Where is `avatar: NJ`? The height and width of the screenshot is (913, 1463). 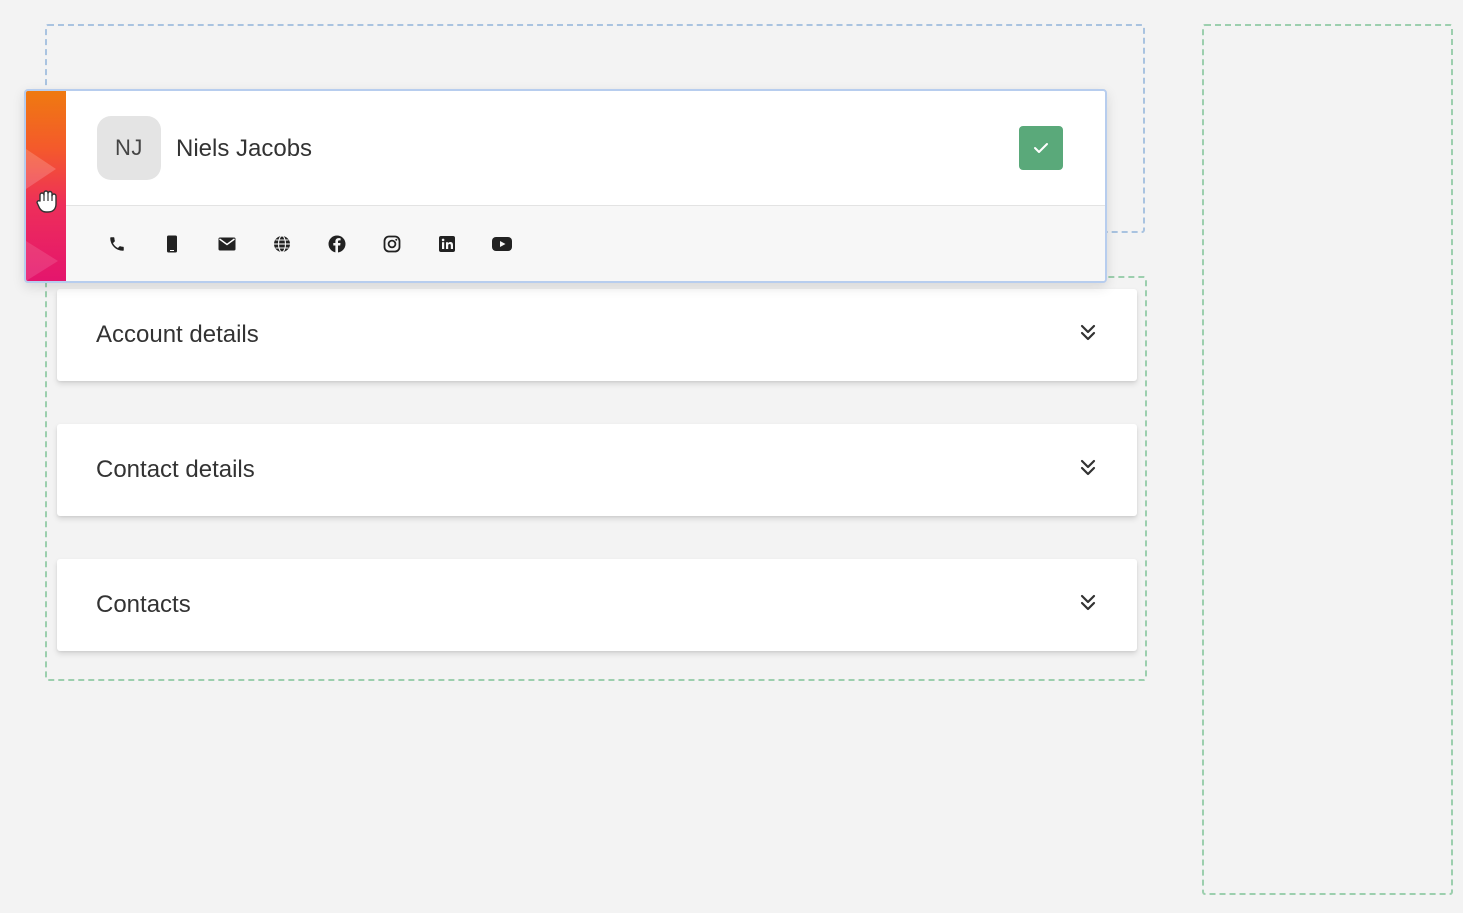 avatar: NJ is located at coordinates (129, 148).